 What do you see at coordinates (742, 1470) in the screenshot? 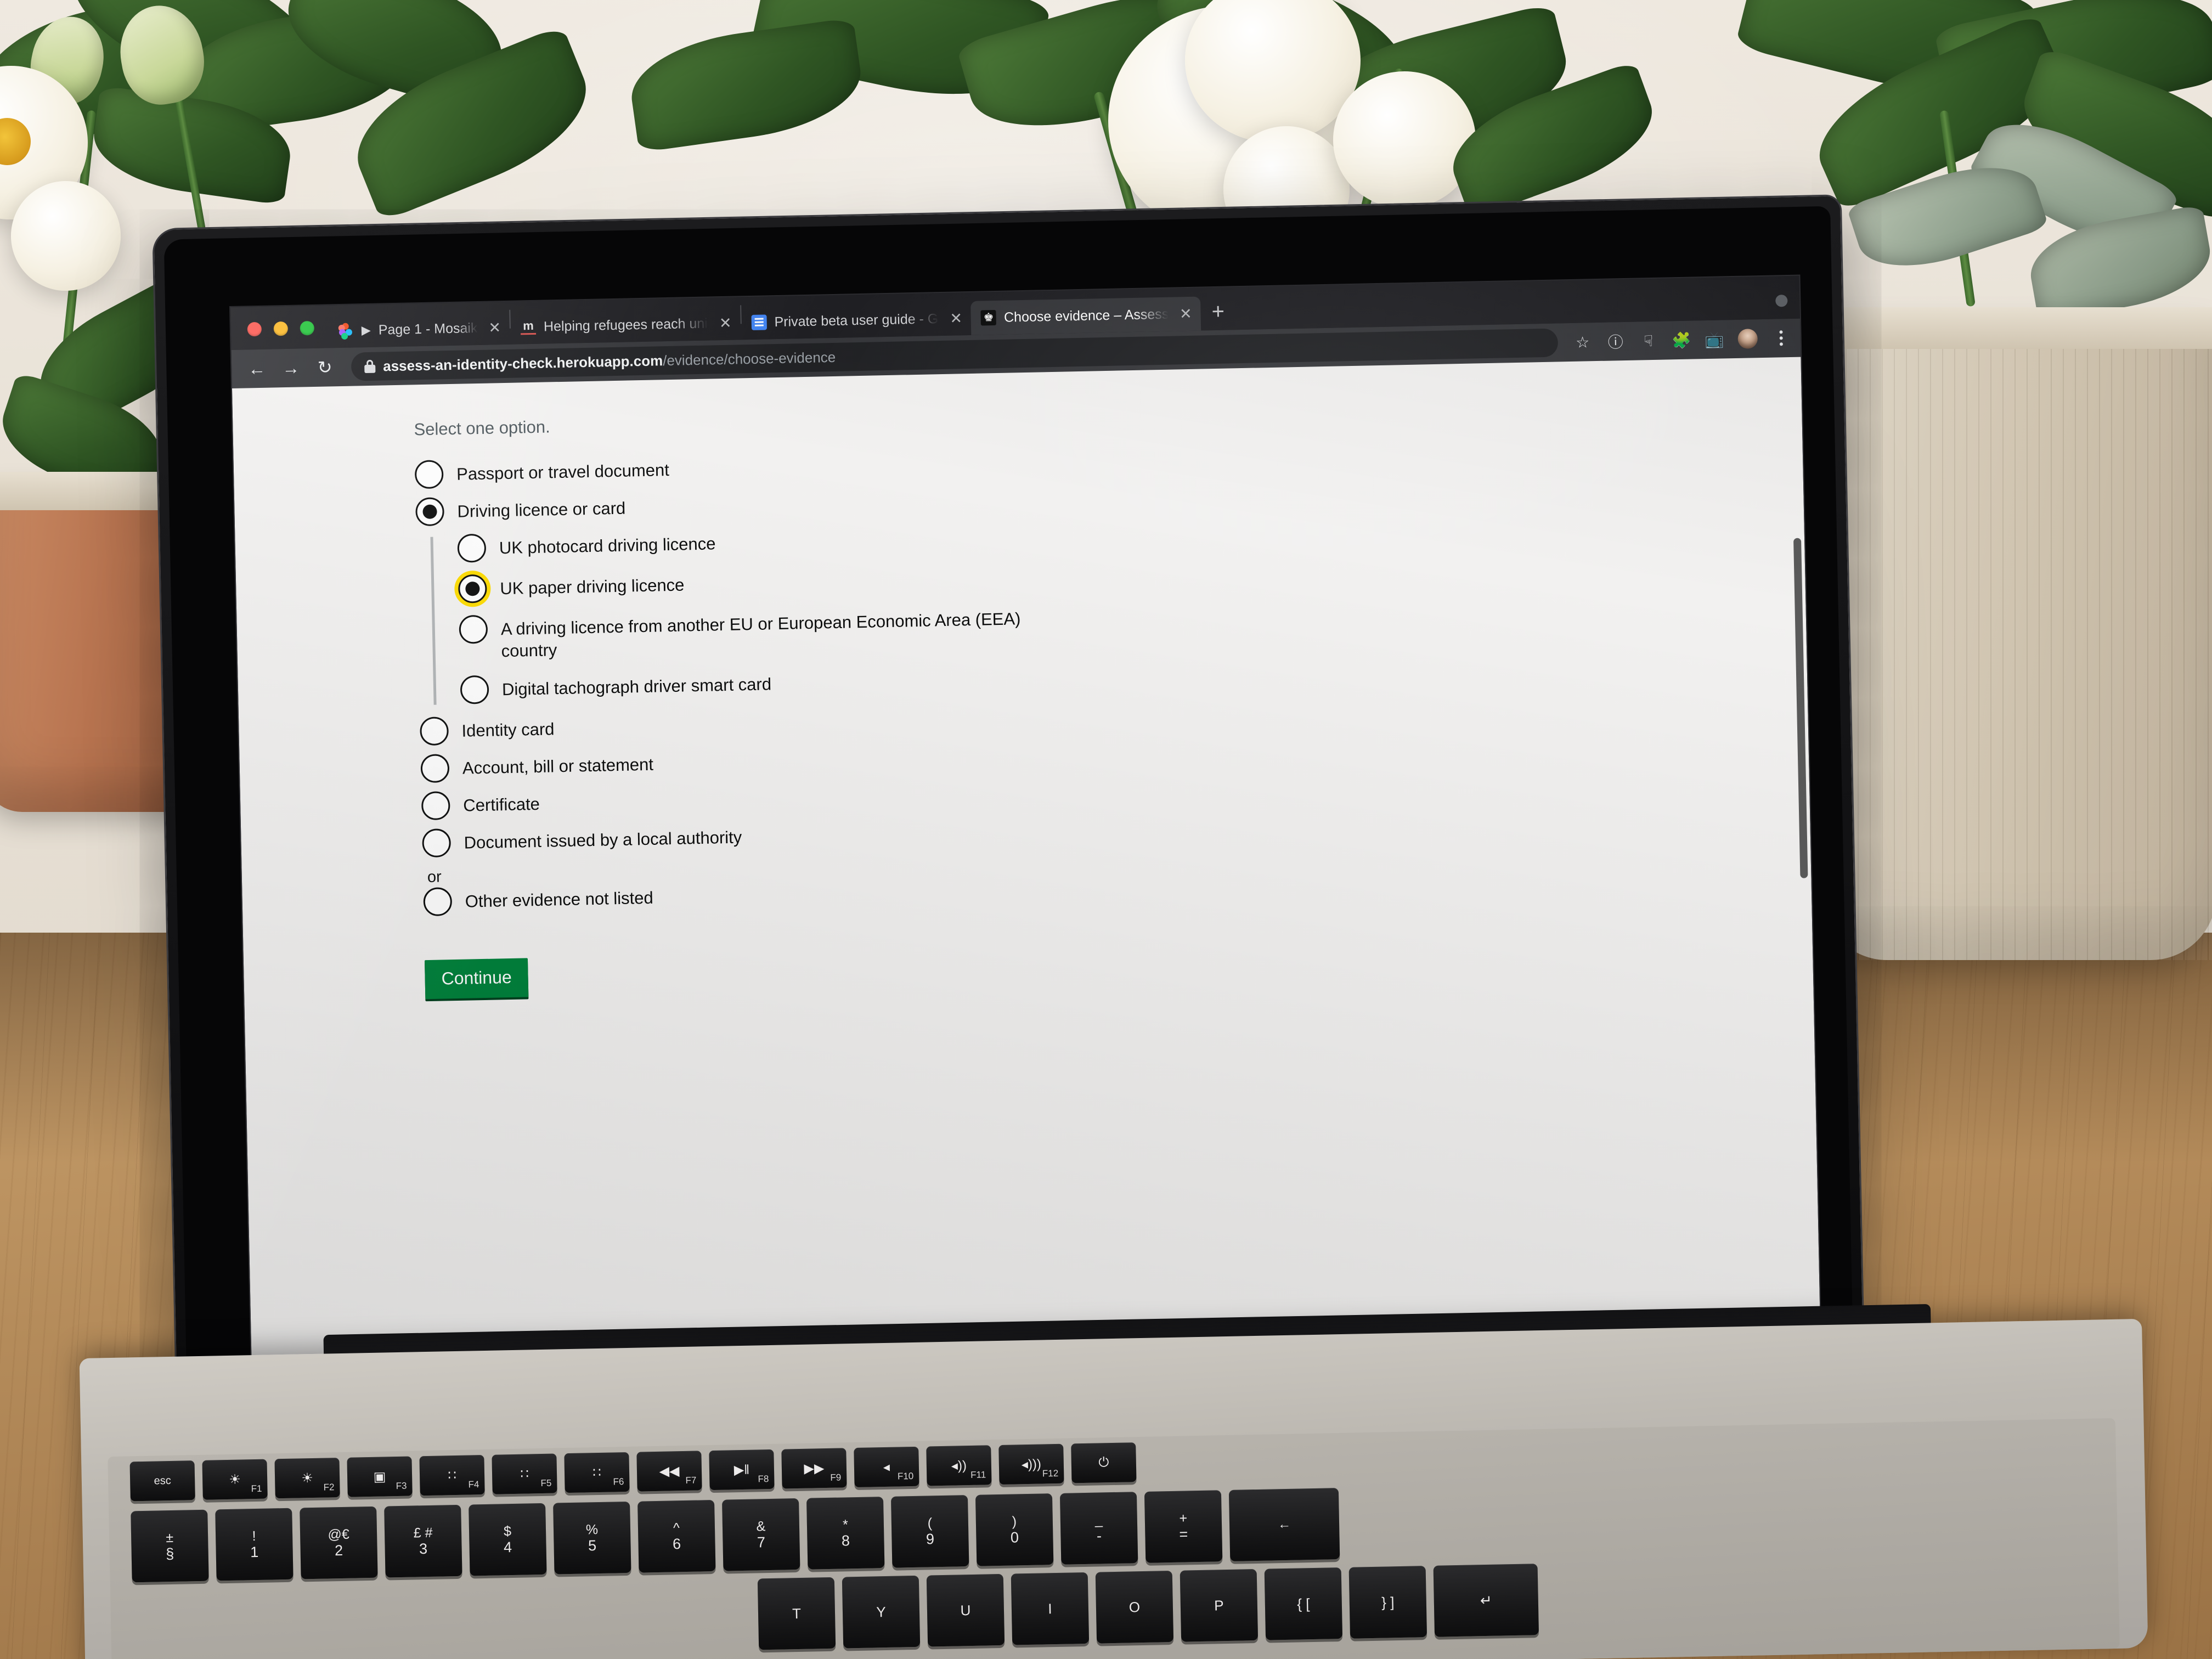
I see `key-f8: ▶‖ F8` at bounding box center [742, 1470].